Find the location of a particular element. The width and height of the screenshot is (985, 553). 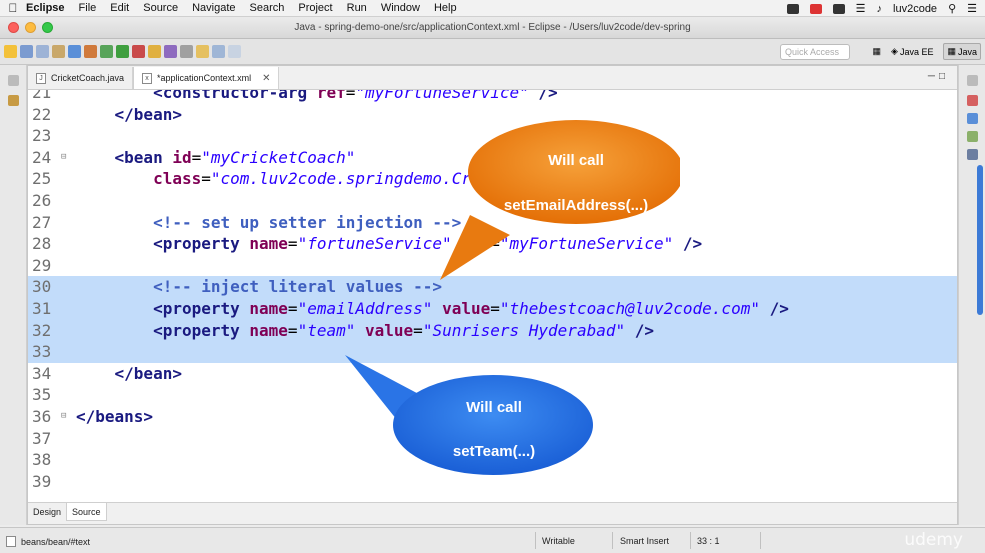

breadcrumb: beans/bean/#text is located at coordinates (48, 541).